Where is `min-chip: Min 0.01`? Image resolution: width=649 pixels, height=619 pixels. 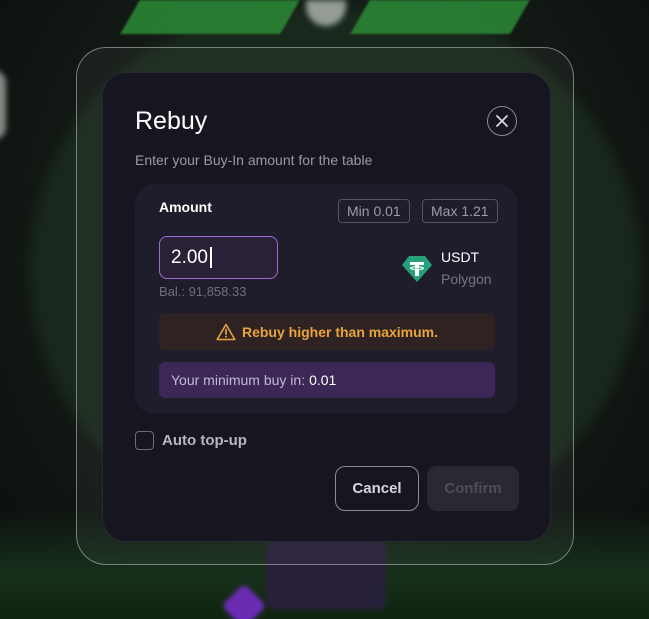
min-chip: Min 0.01 is located at coordinates (374, 211).